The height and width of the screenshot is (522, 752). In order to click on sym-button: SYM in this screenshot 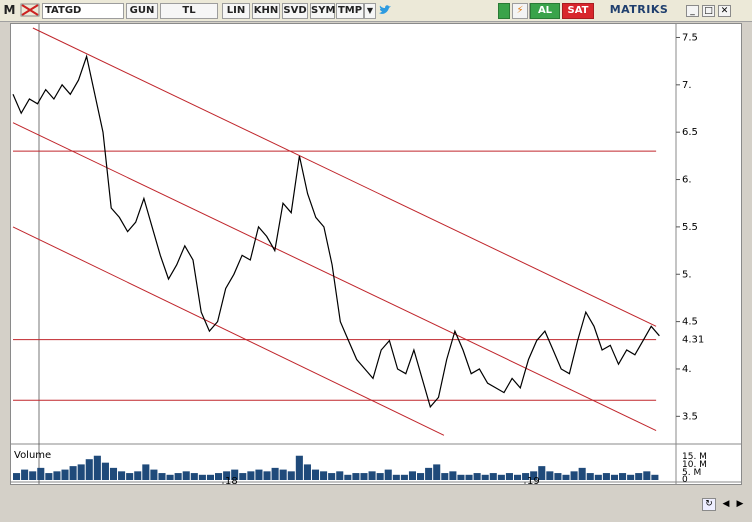, I will do `click(322, 11)`.